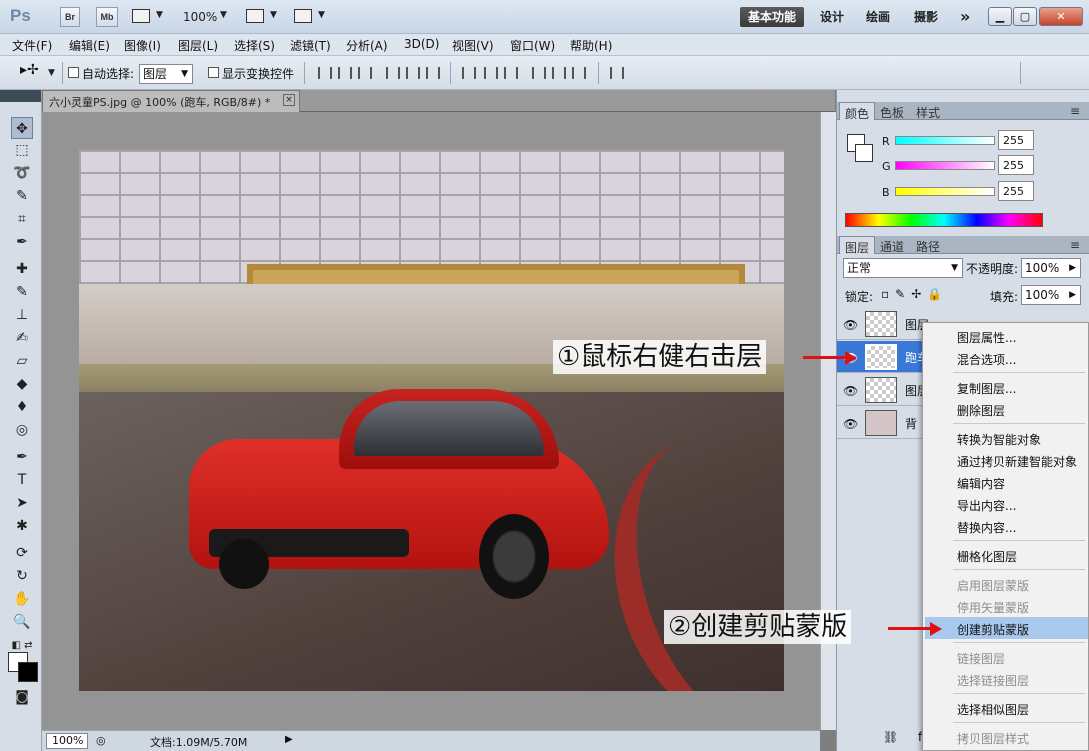 The height and width of the screenshot is (751, 1089). What do you see at coordinates (433, 73) in the screenshot?
I see `align-right-icon` at bounding box center [433, 73].